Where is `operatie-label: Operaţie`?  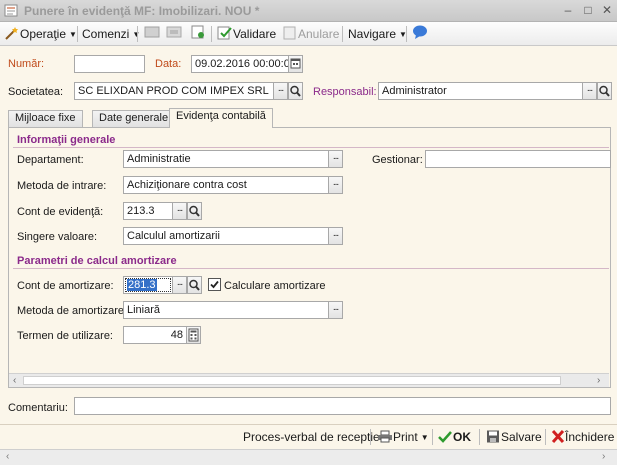 operatie-label: Operaţie is located at coordinates (43, 34).